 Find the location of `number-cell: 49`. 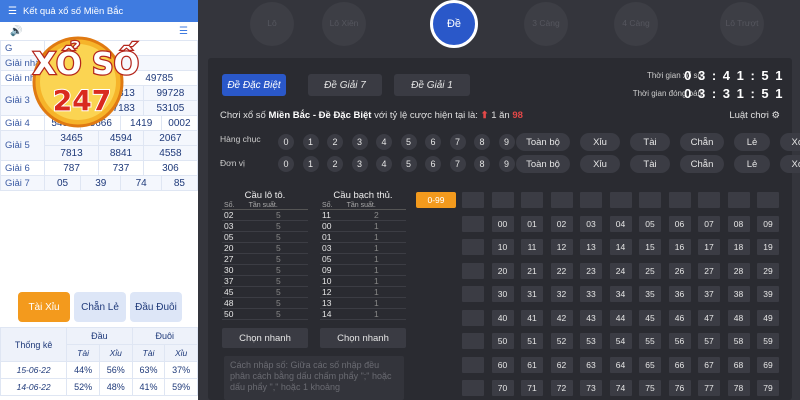

number-cell: 49 is located at coordinates (768, 317).